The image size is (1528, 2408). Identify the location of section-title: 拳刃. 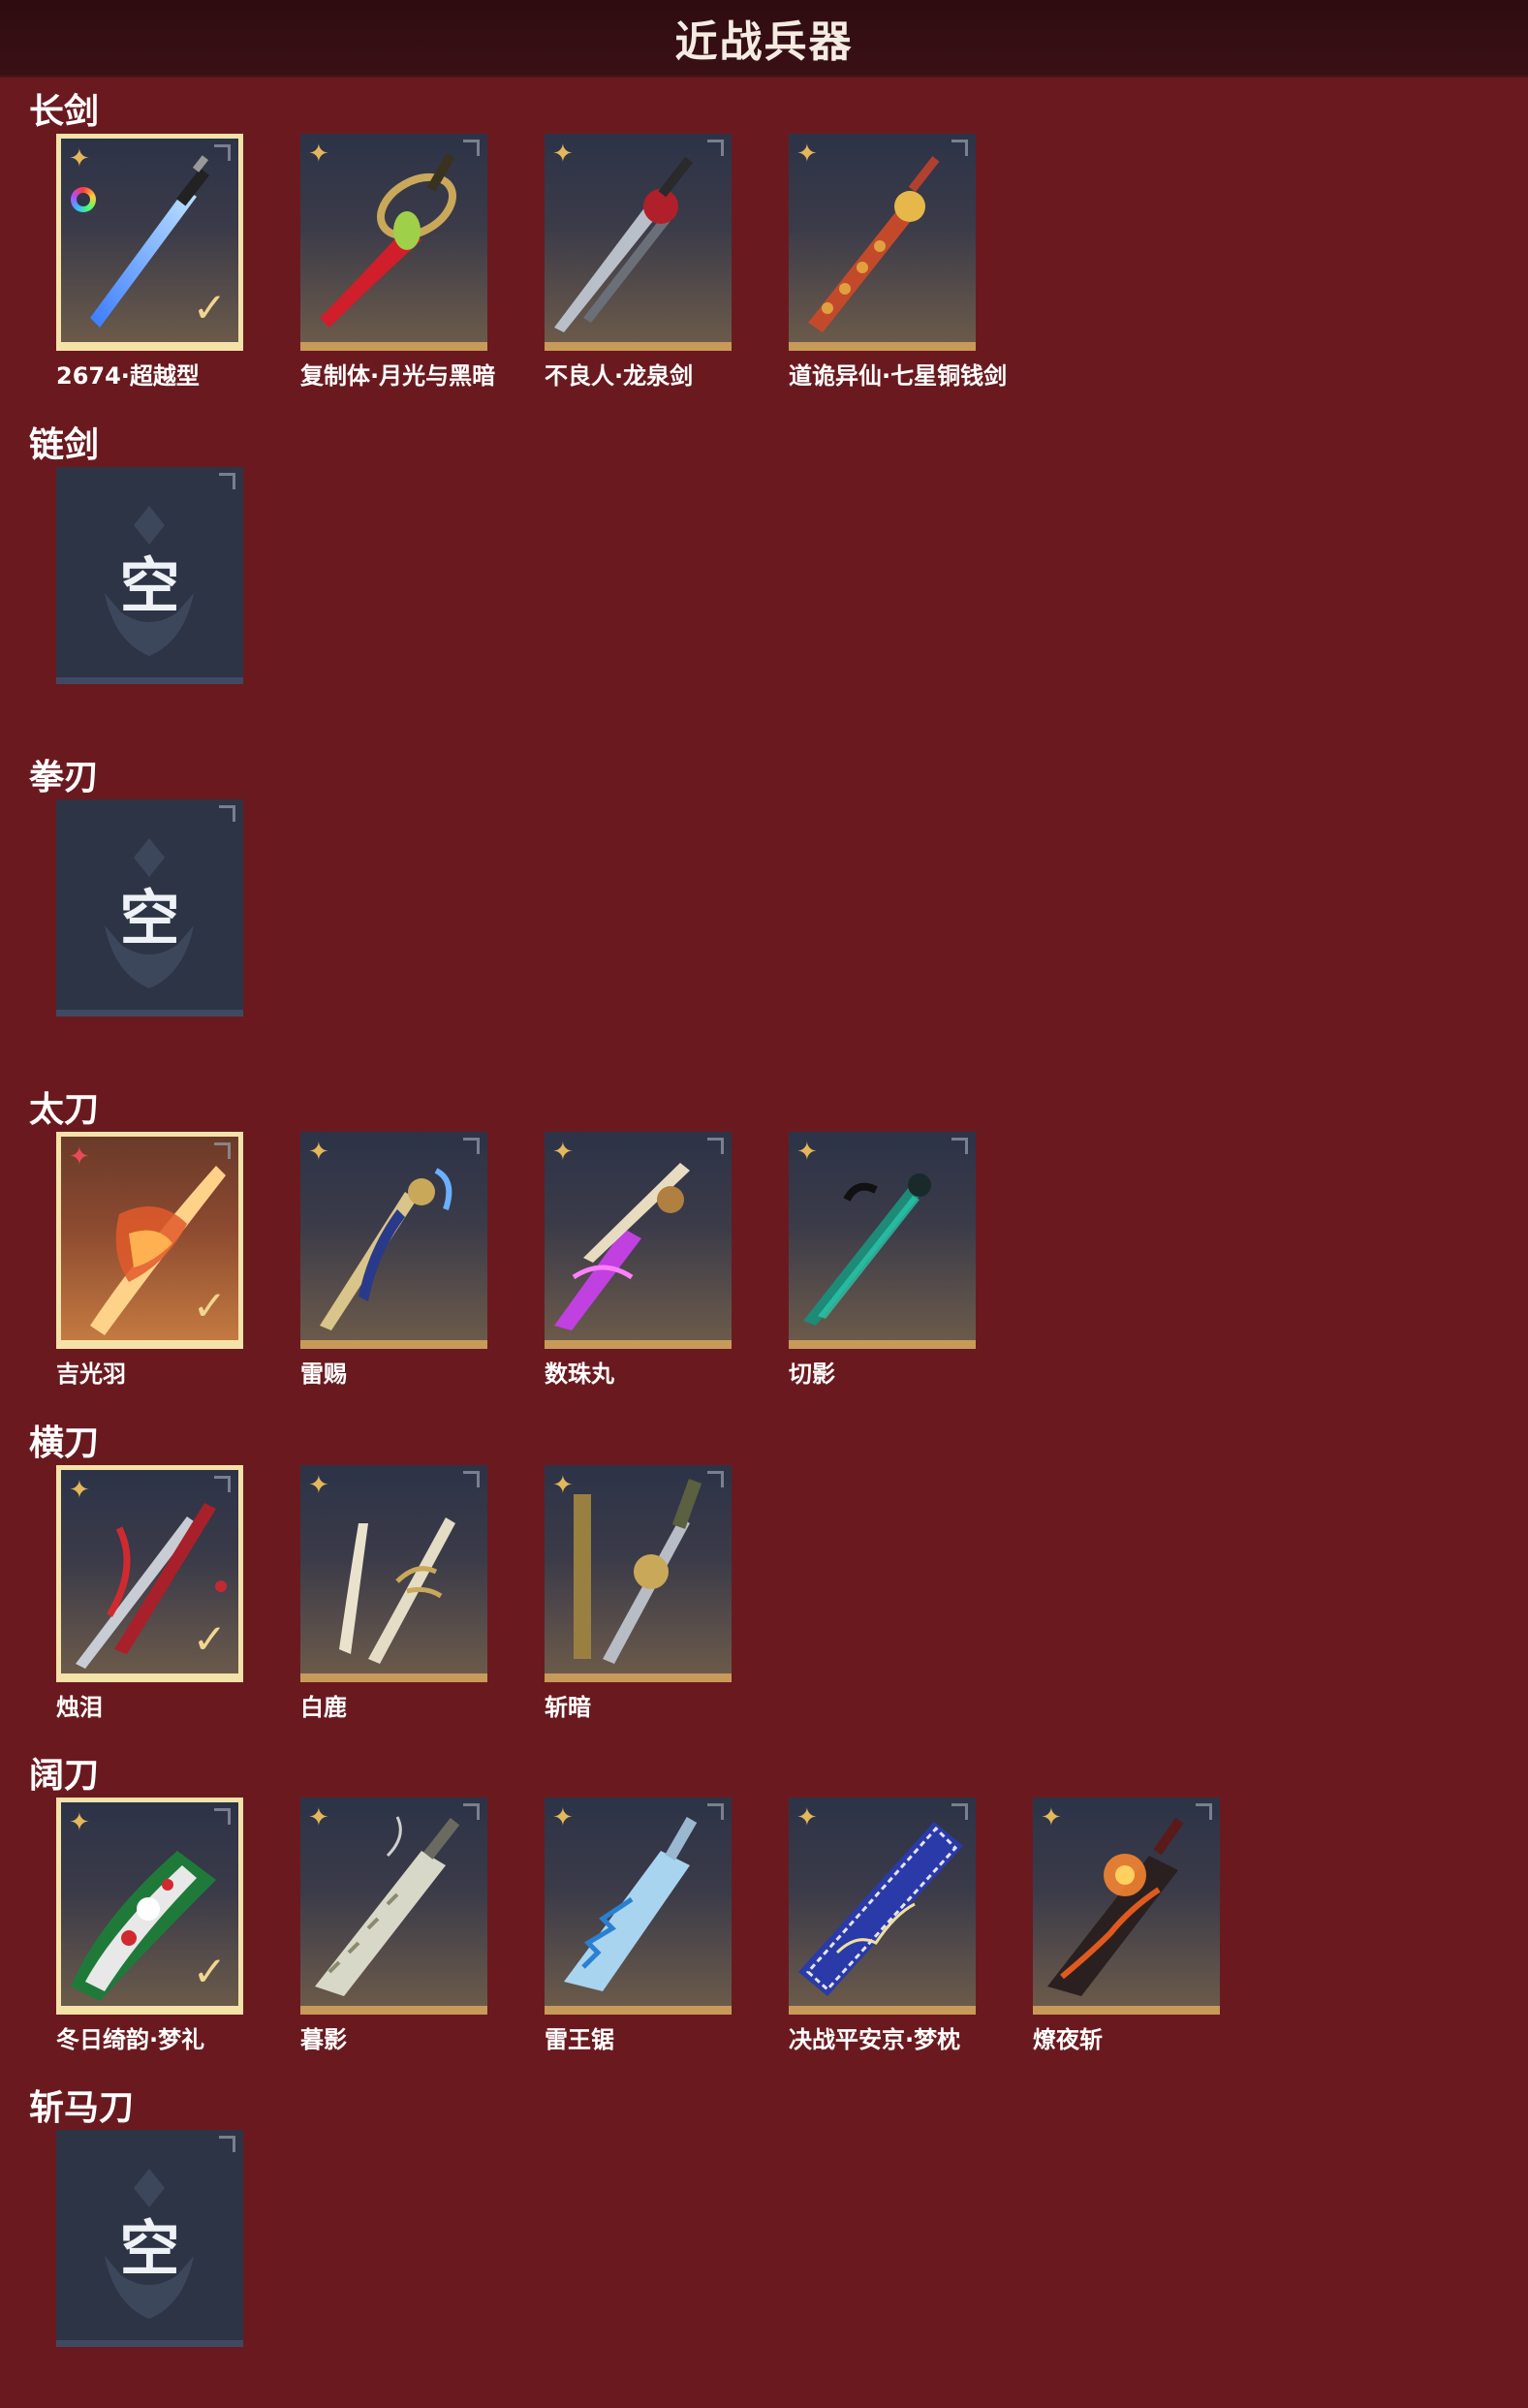
(64, 778).